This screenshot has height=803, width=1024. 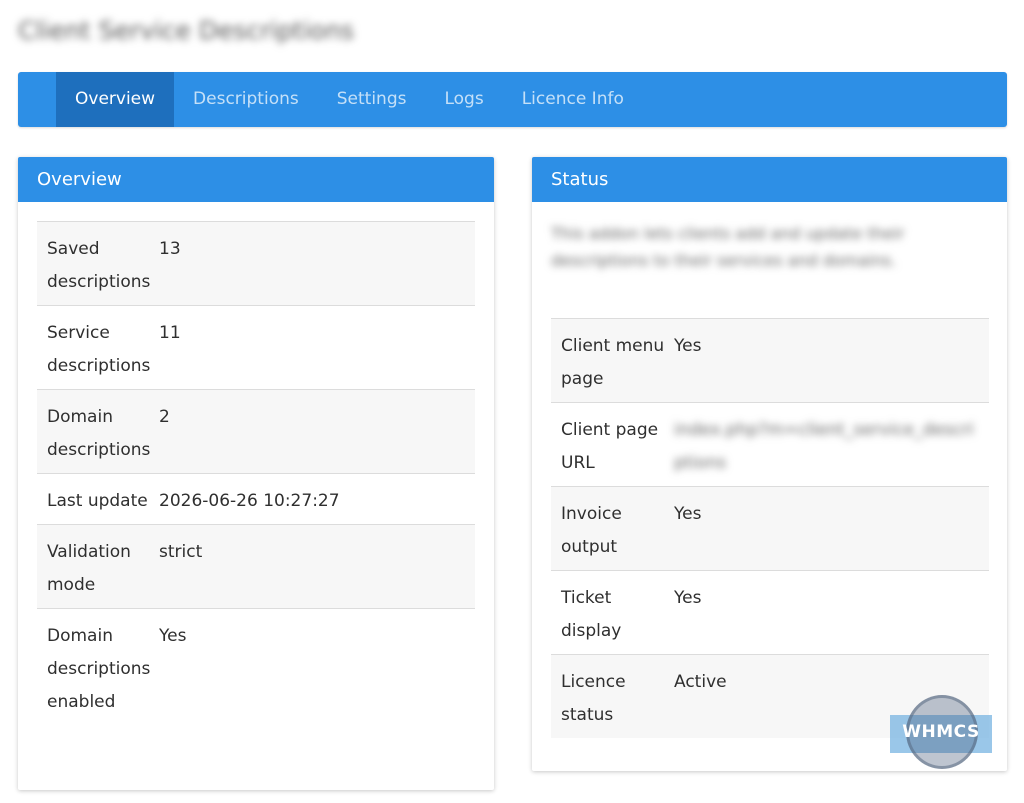 What do you see at coordinates (246, 99) in the screenshot?
I see `tab-descriptions: Descriptions` at bounding box center [246, 99].